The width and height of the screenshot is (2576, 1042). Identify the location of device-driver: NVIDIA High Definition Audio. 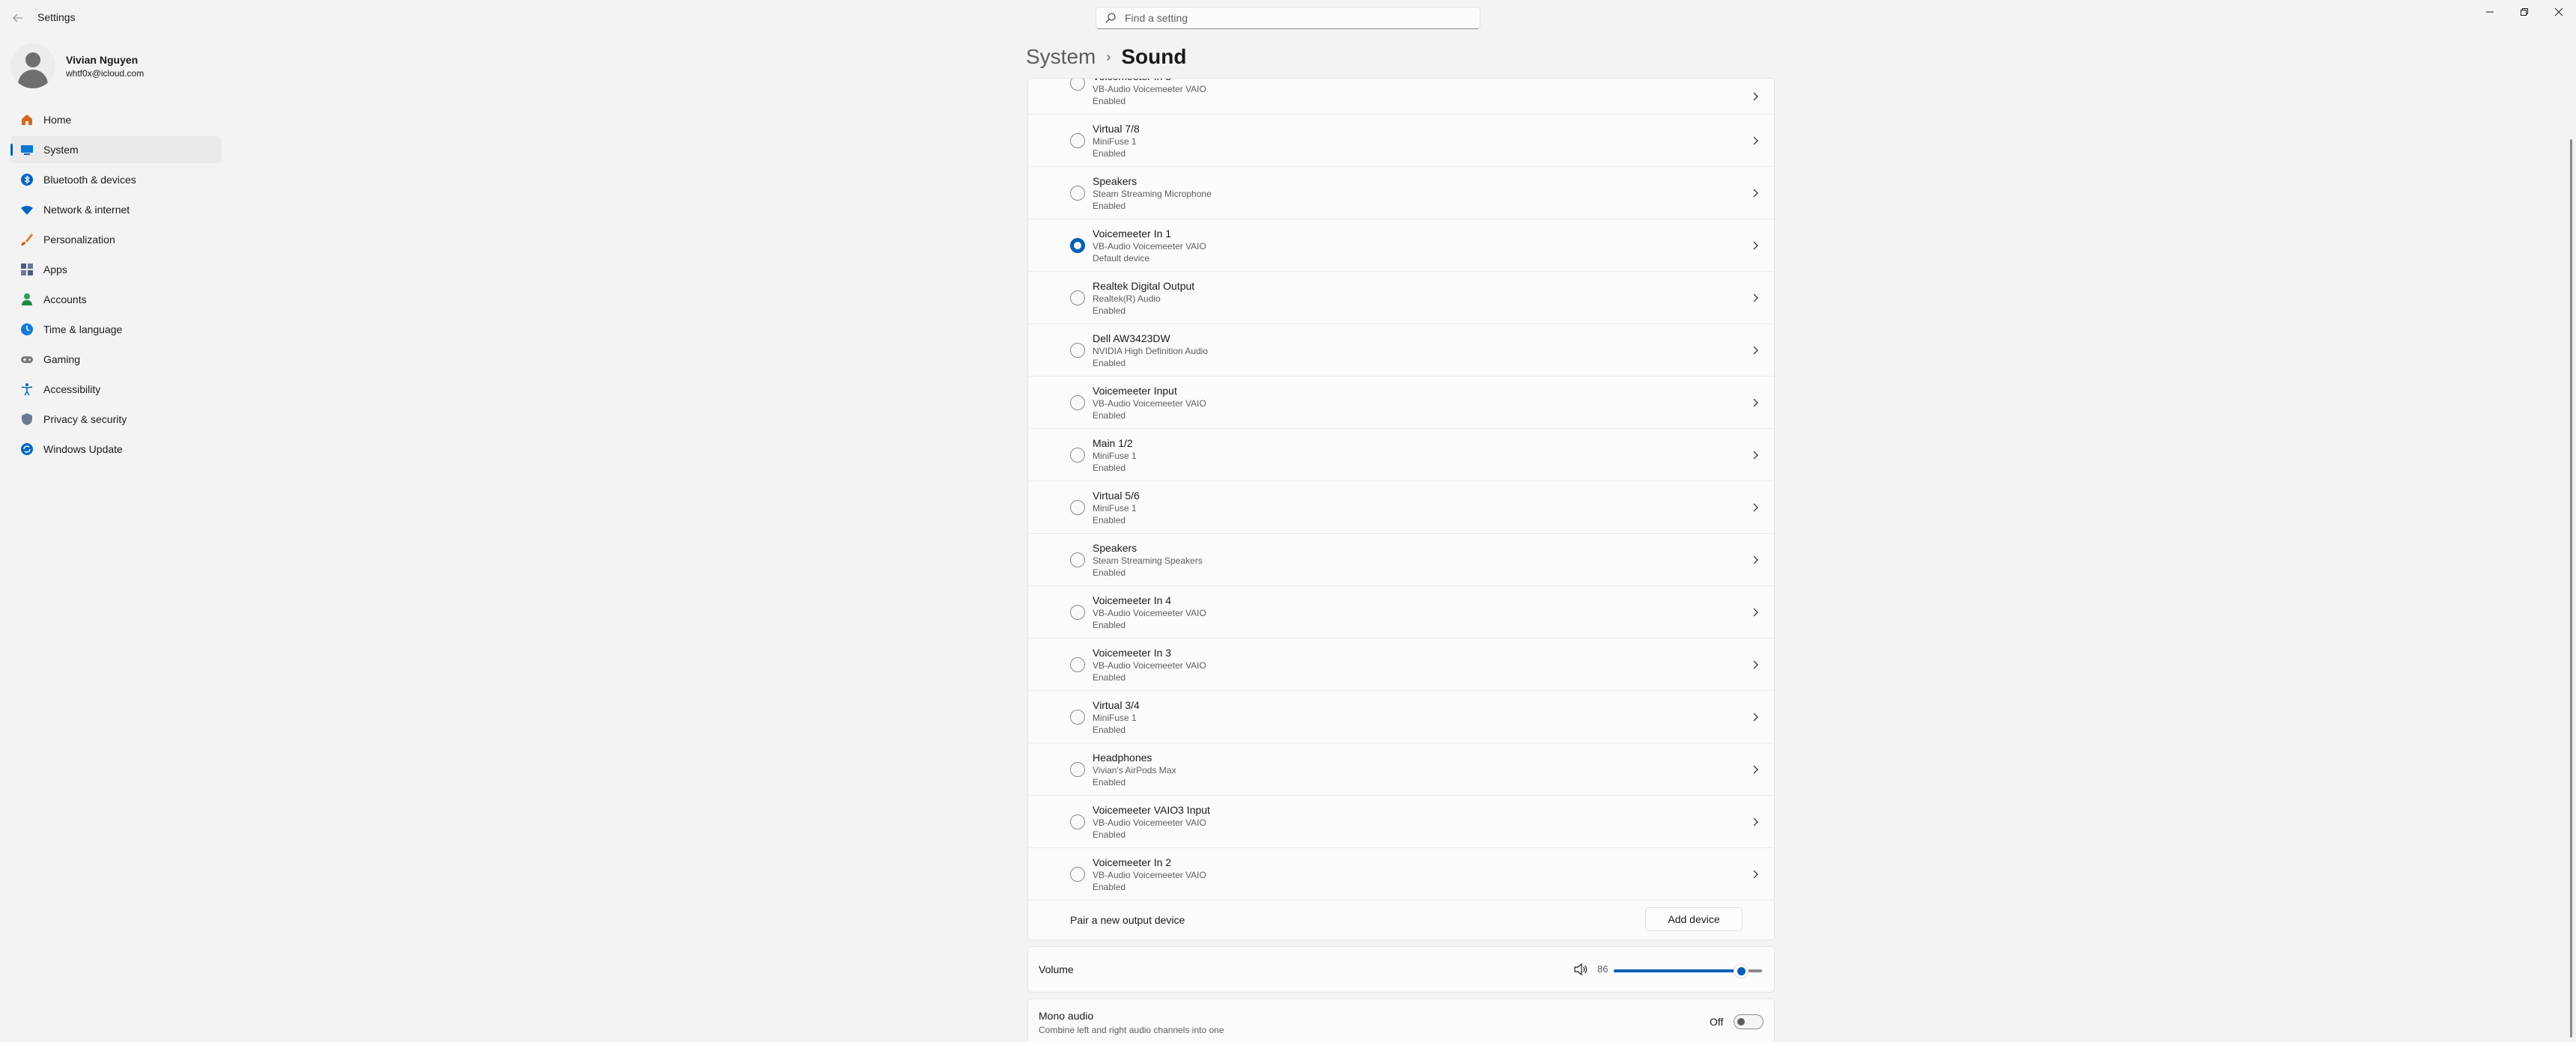
(1151, 351).